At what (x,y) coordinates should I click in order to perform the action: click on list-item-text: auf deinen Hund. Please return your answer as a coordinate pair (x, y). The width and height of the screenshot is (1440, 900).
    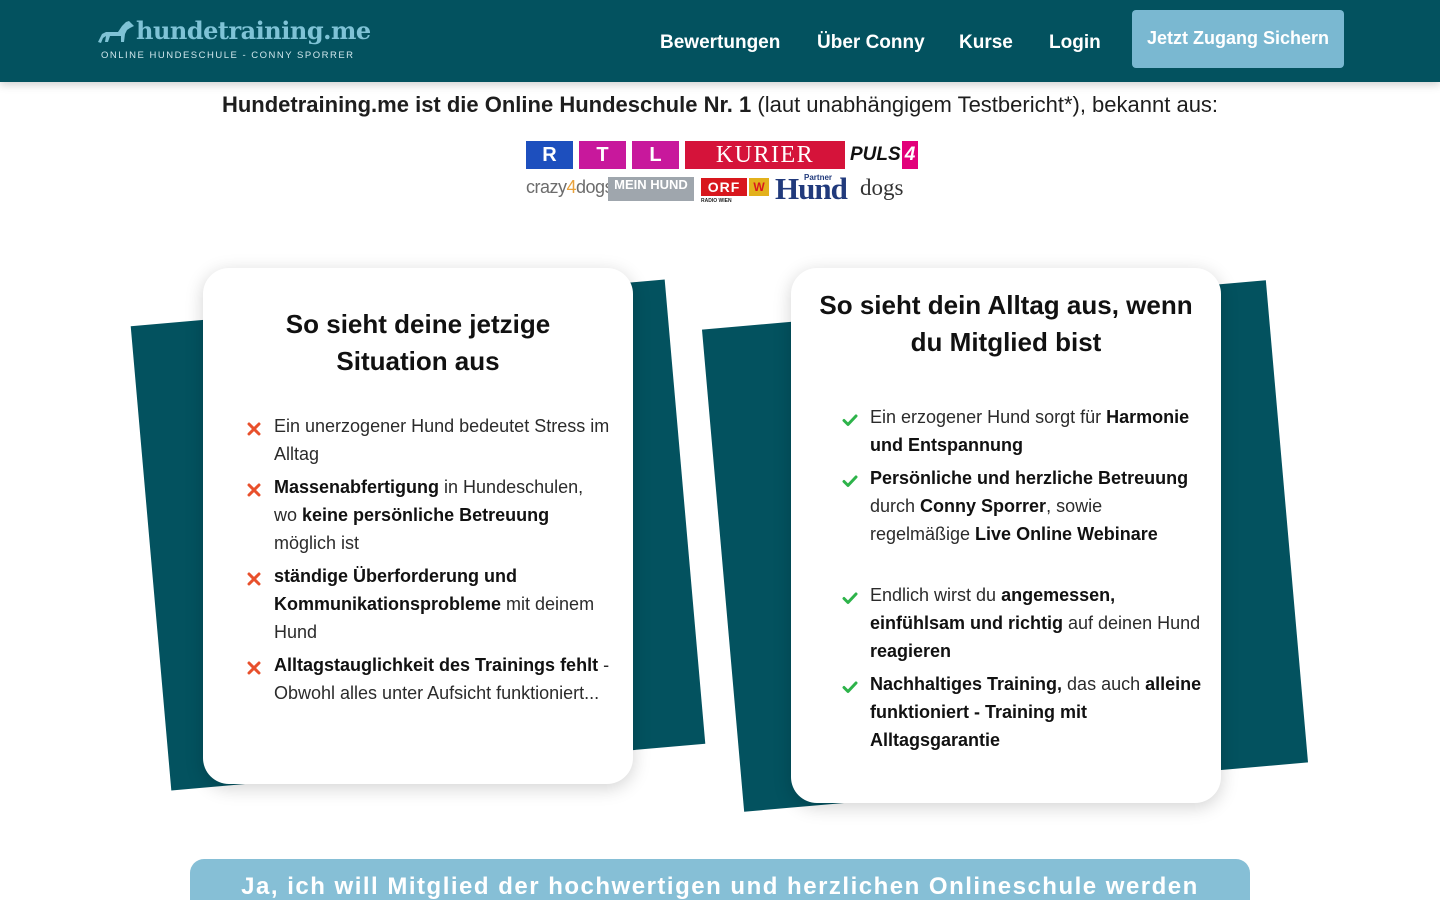
    Looking at the image, I should click on (1132, 623).